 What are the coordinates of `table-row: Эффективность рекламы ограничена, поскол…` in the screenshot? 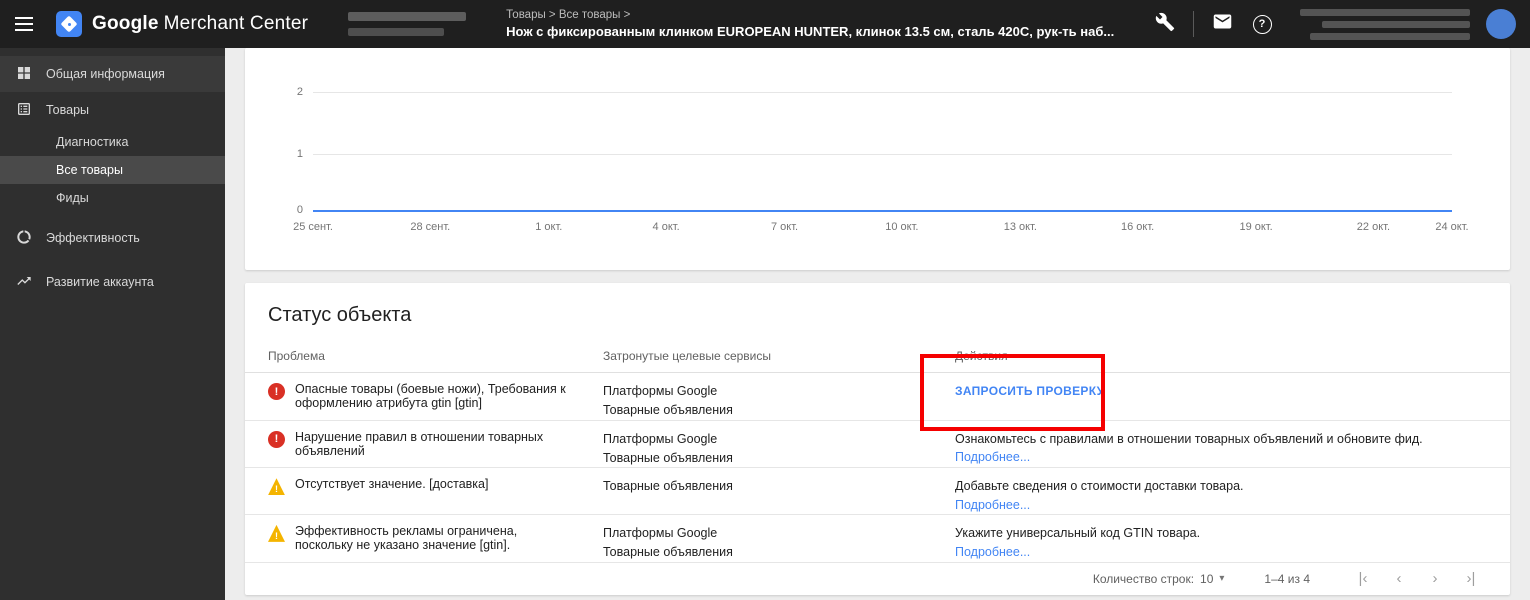 It's located at (877, 539).